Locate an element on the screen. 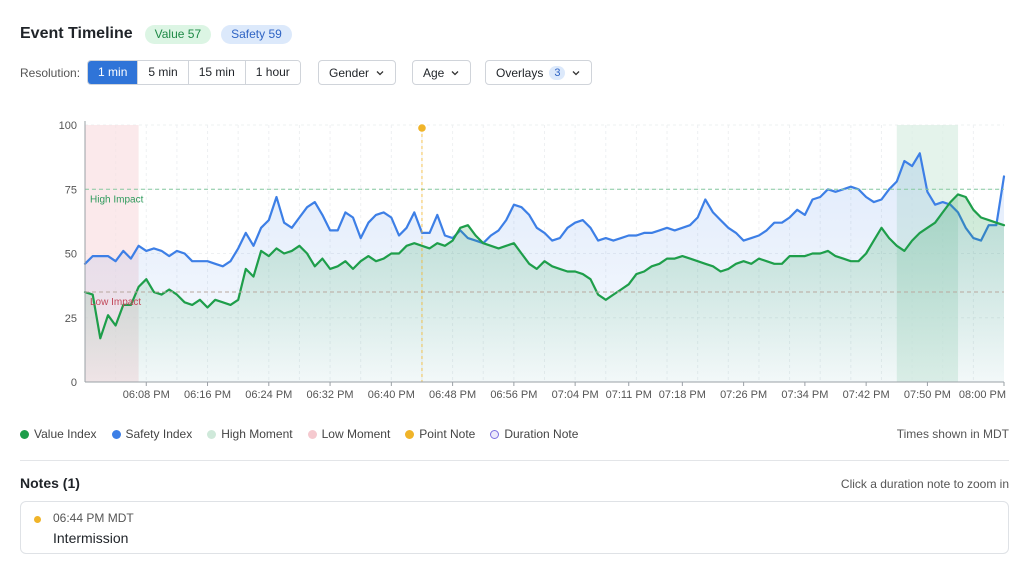  legend-high-moment: High Moment is located at coordinates (250, 434).